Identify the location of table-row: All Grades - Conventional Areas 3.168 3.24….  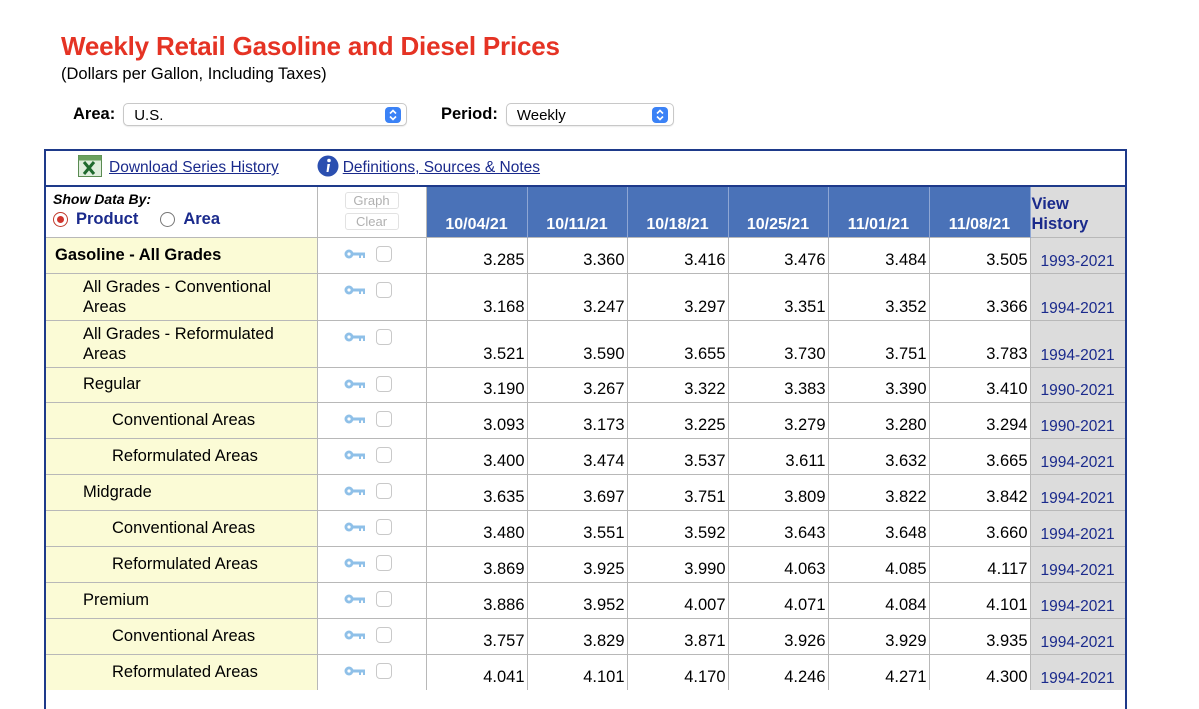
(585, 296).